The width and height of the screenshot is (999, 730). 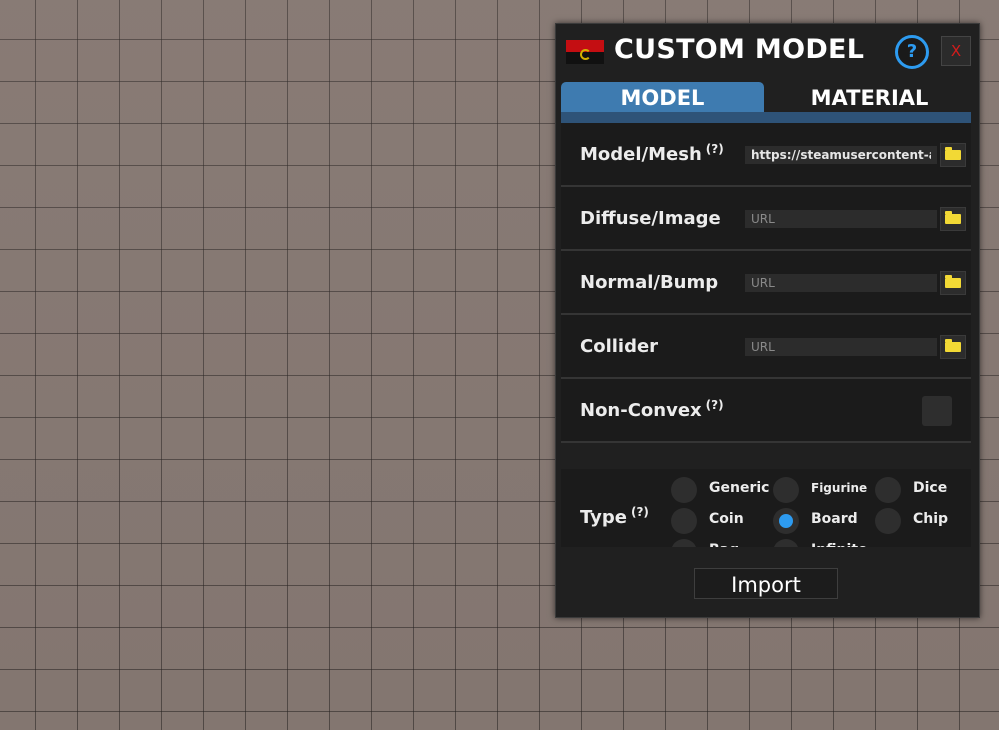 What do you see at coordinates (834, 519) in the screenshot?
I see `type-option-label: Board` at bounding box center [834, 519].